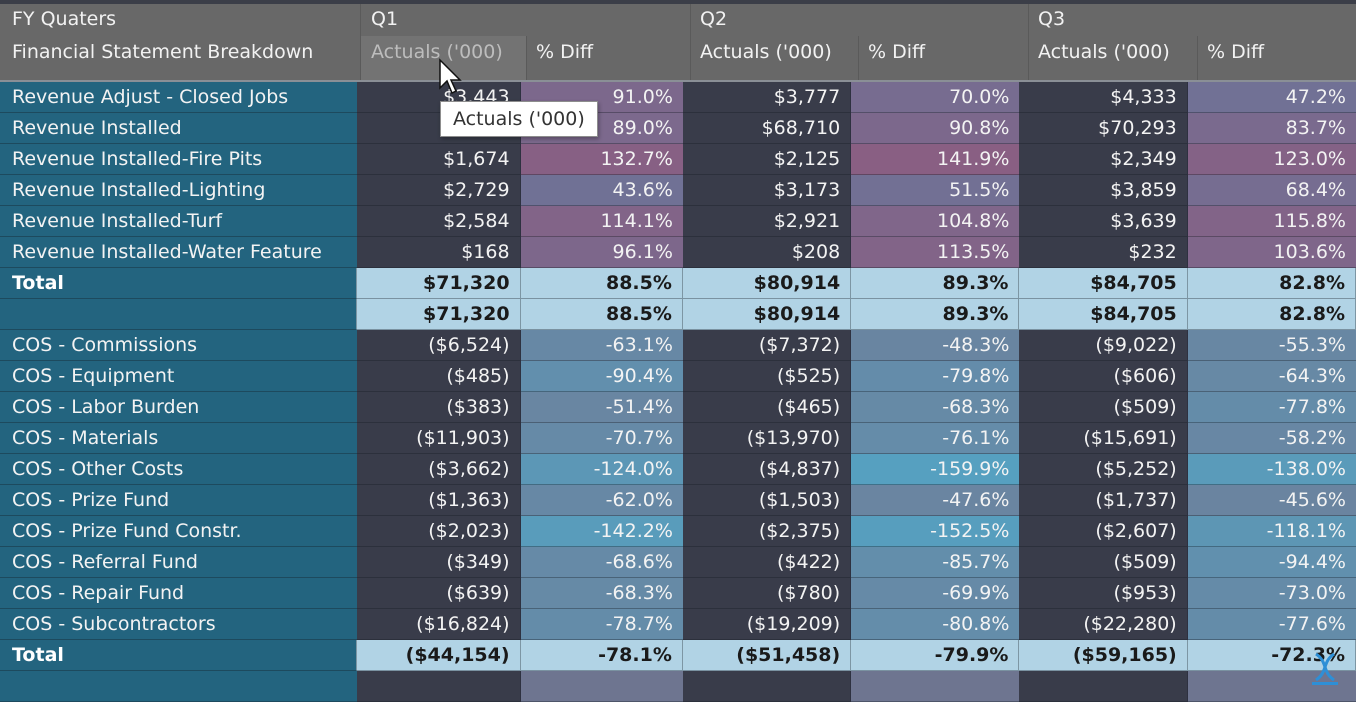 The height and width of the screenshot is (702, 1356). I want to click on row-label: COS - Repair Fund, so click(179, 593).